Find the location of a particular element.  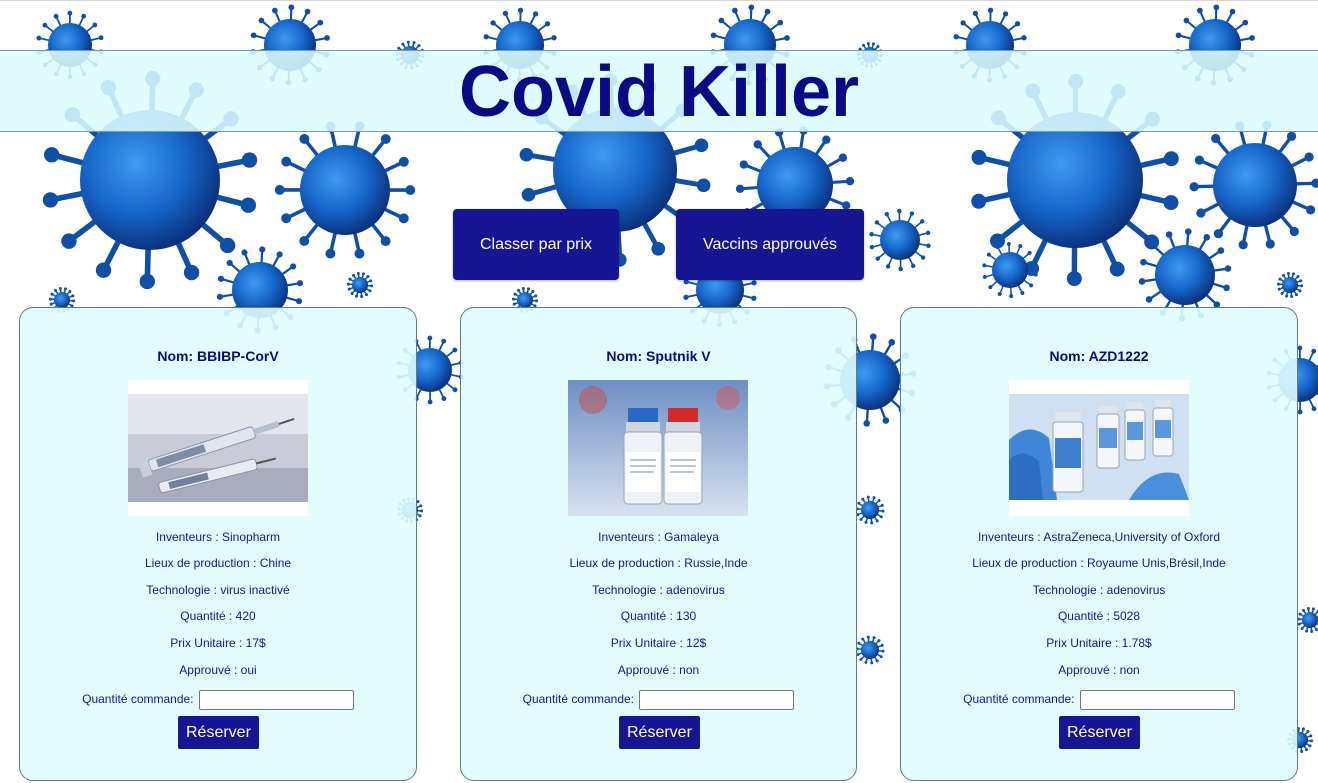

page-title: Covid Killer is located at coordinates (659, 92).